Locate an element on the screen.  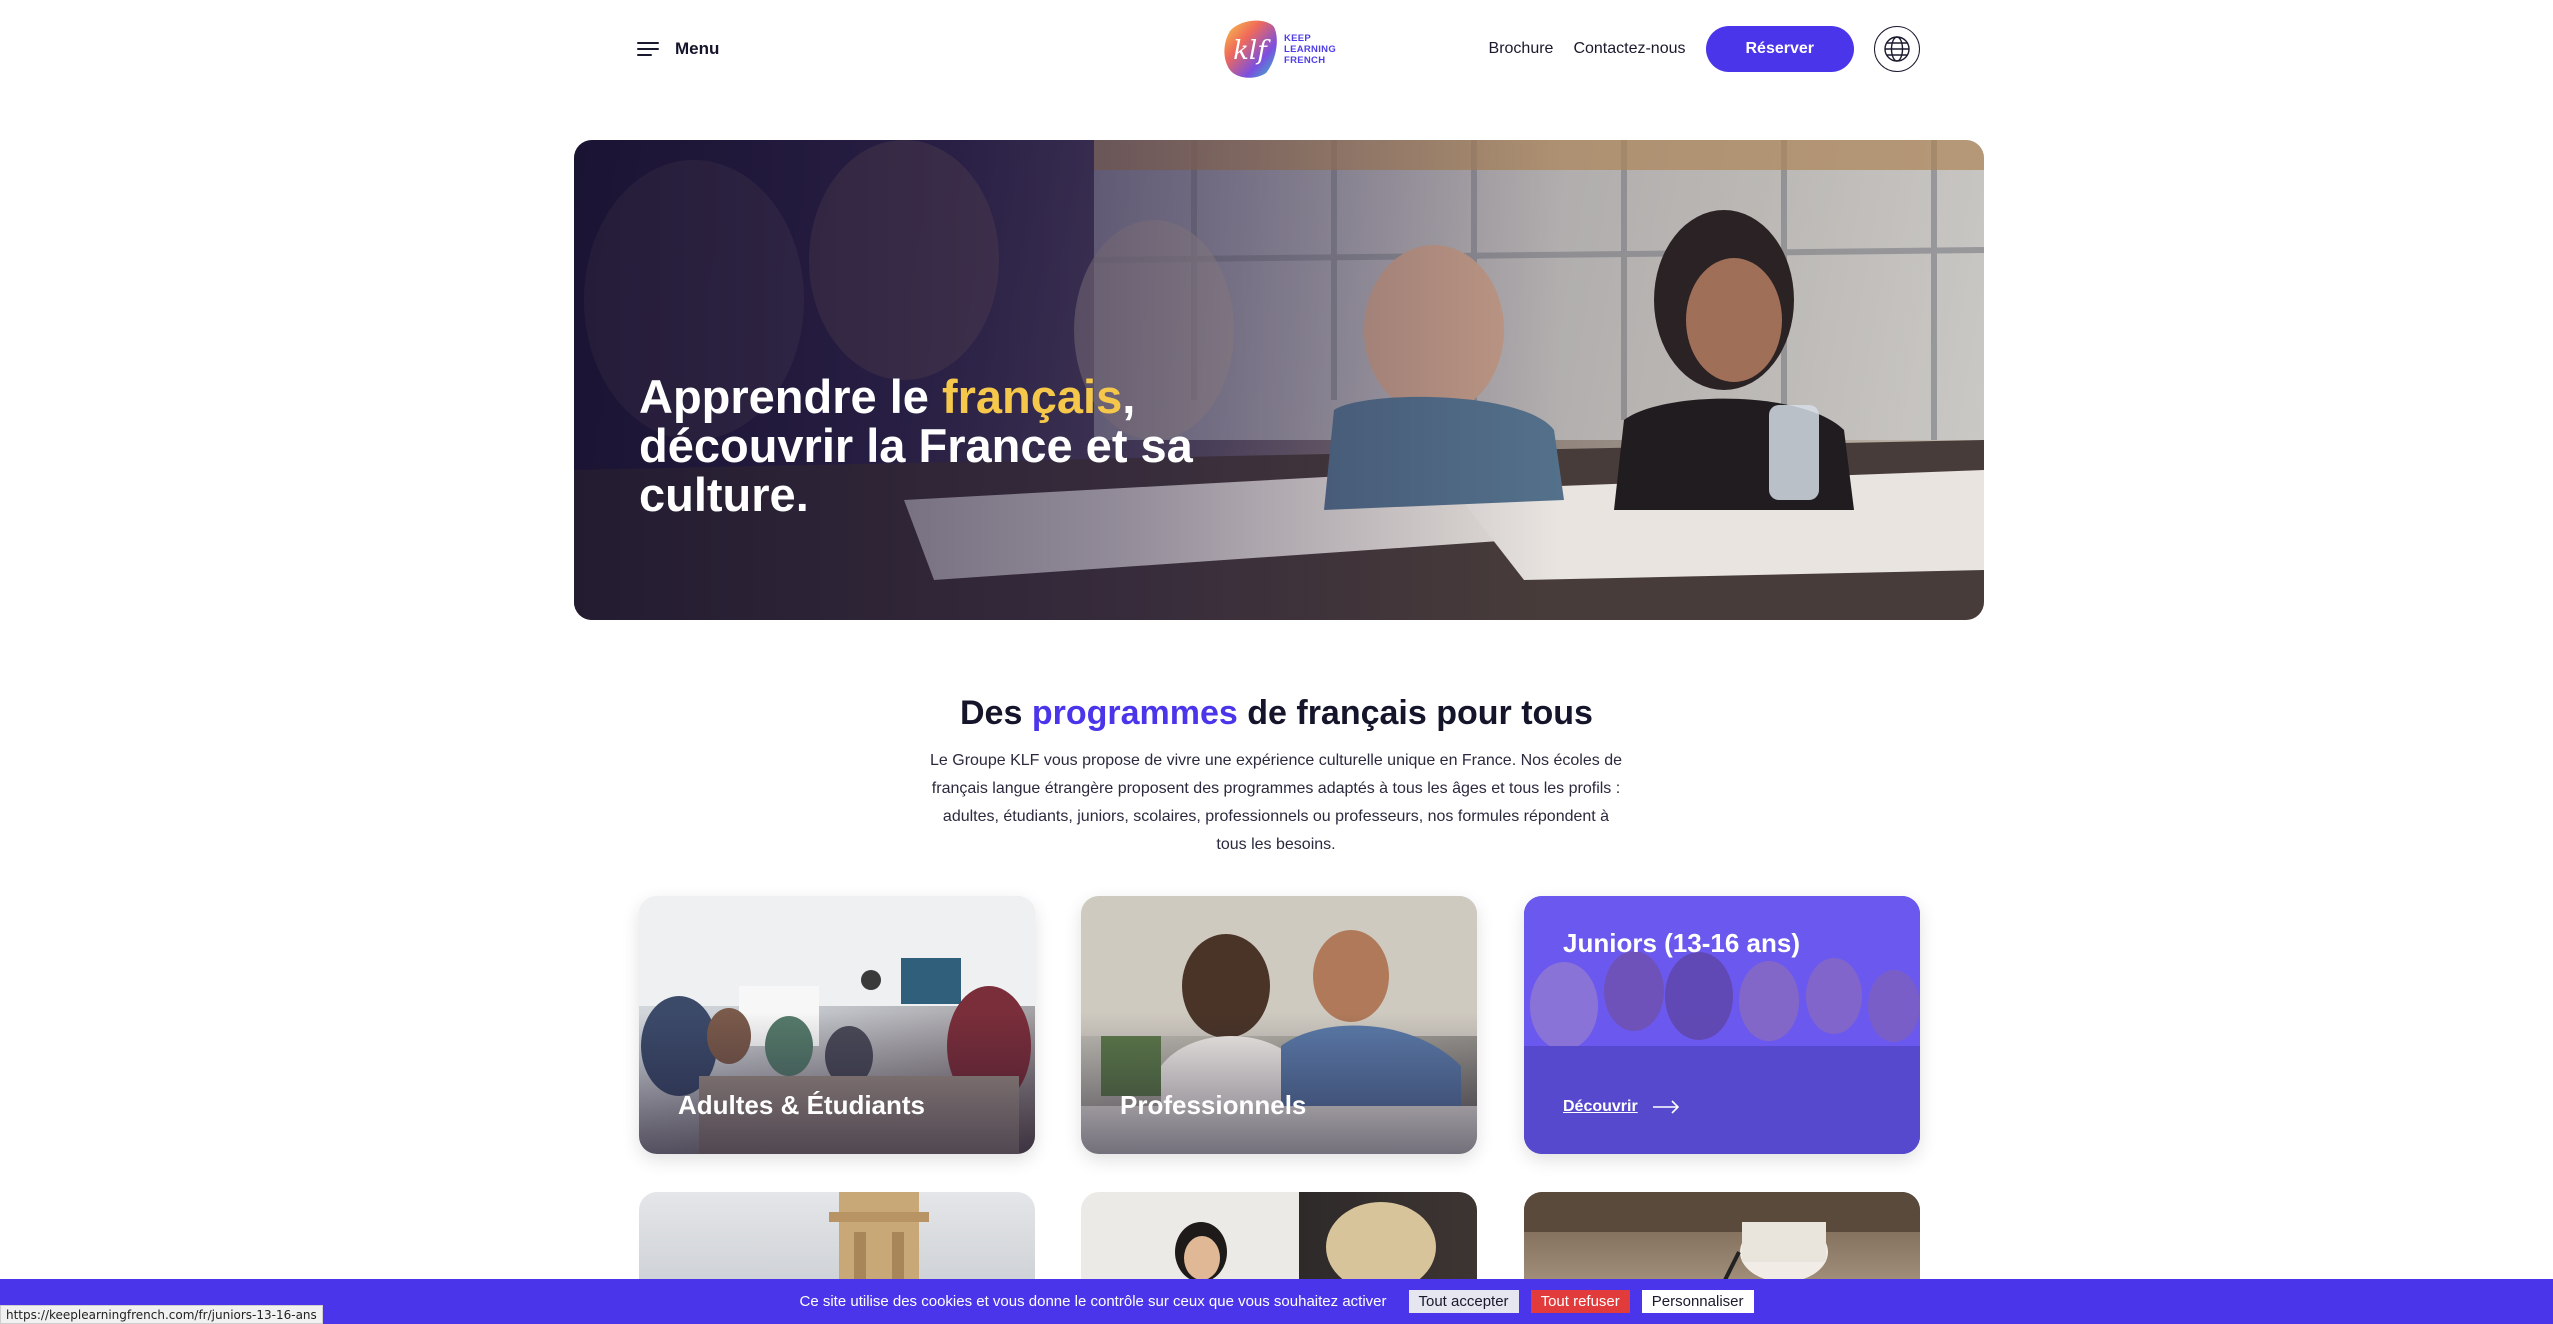
globe-icon is located at coordinates (1897, 49).